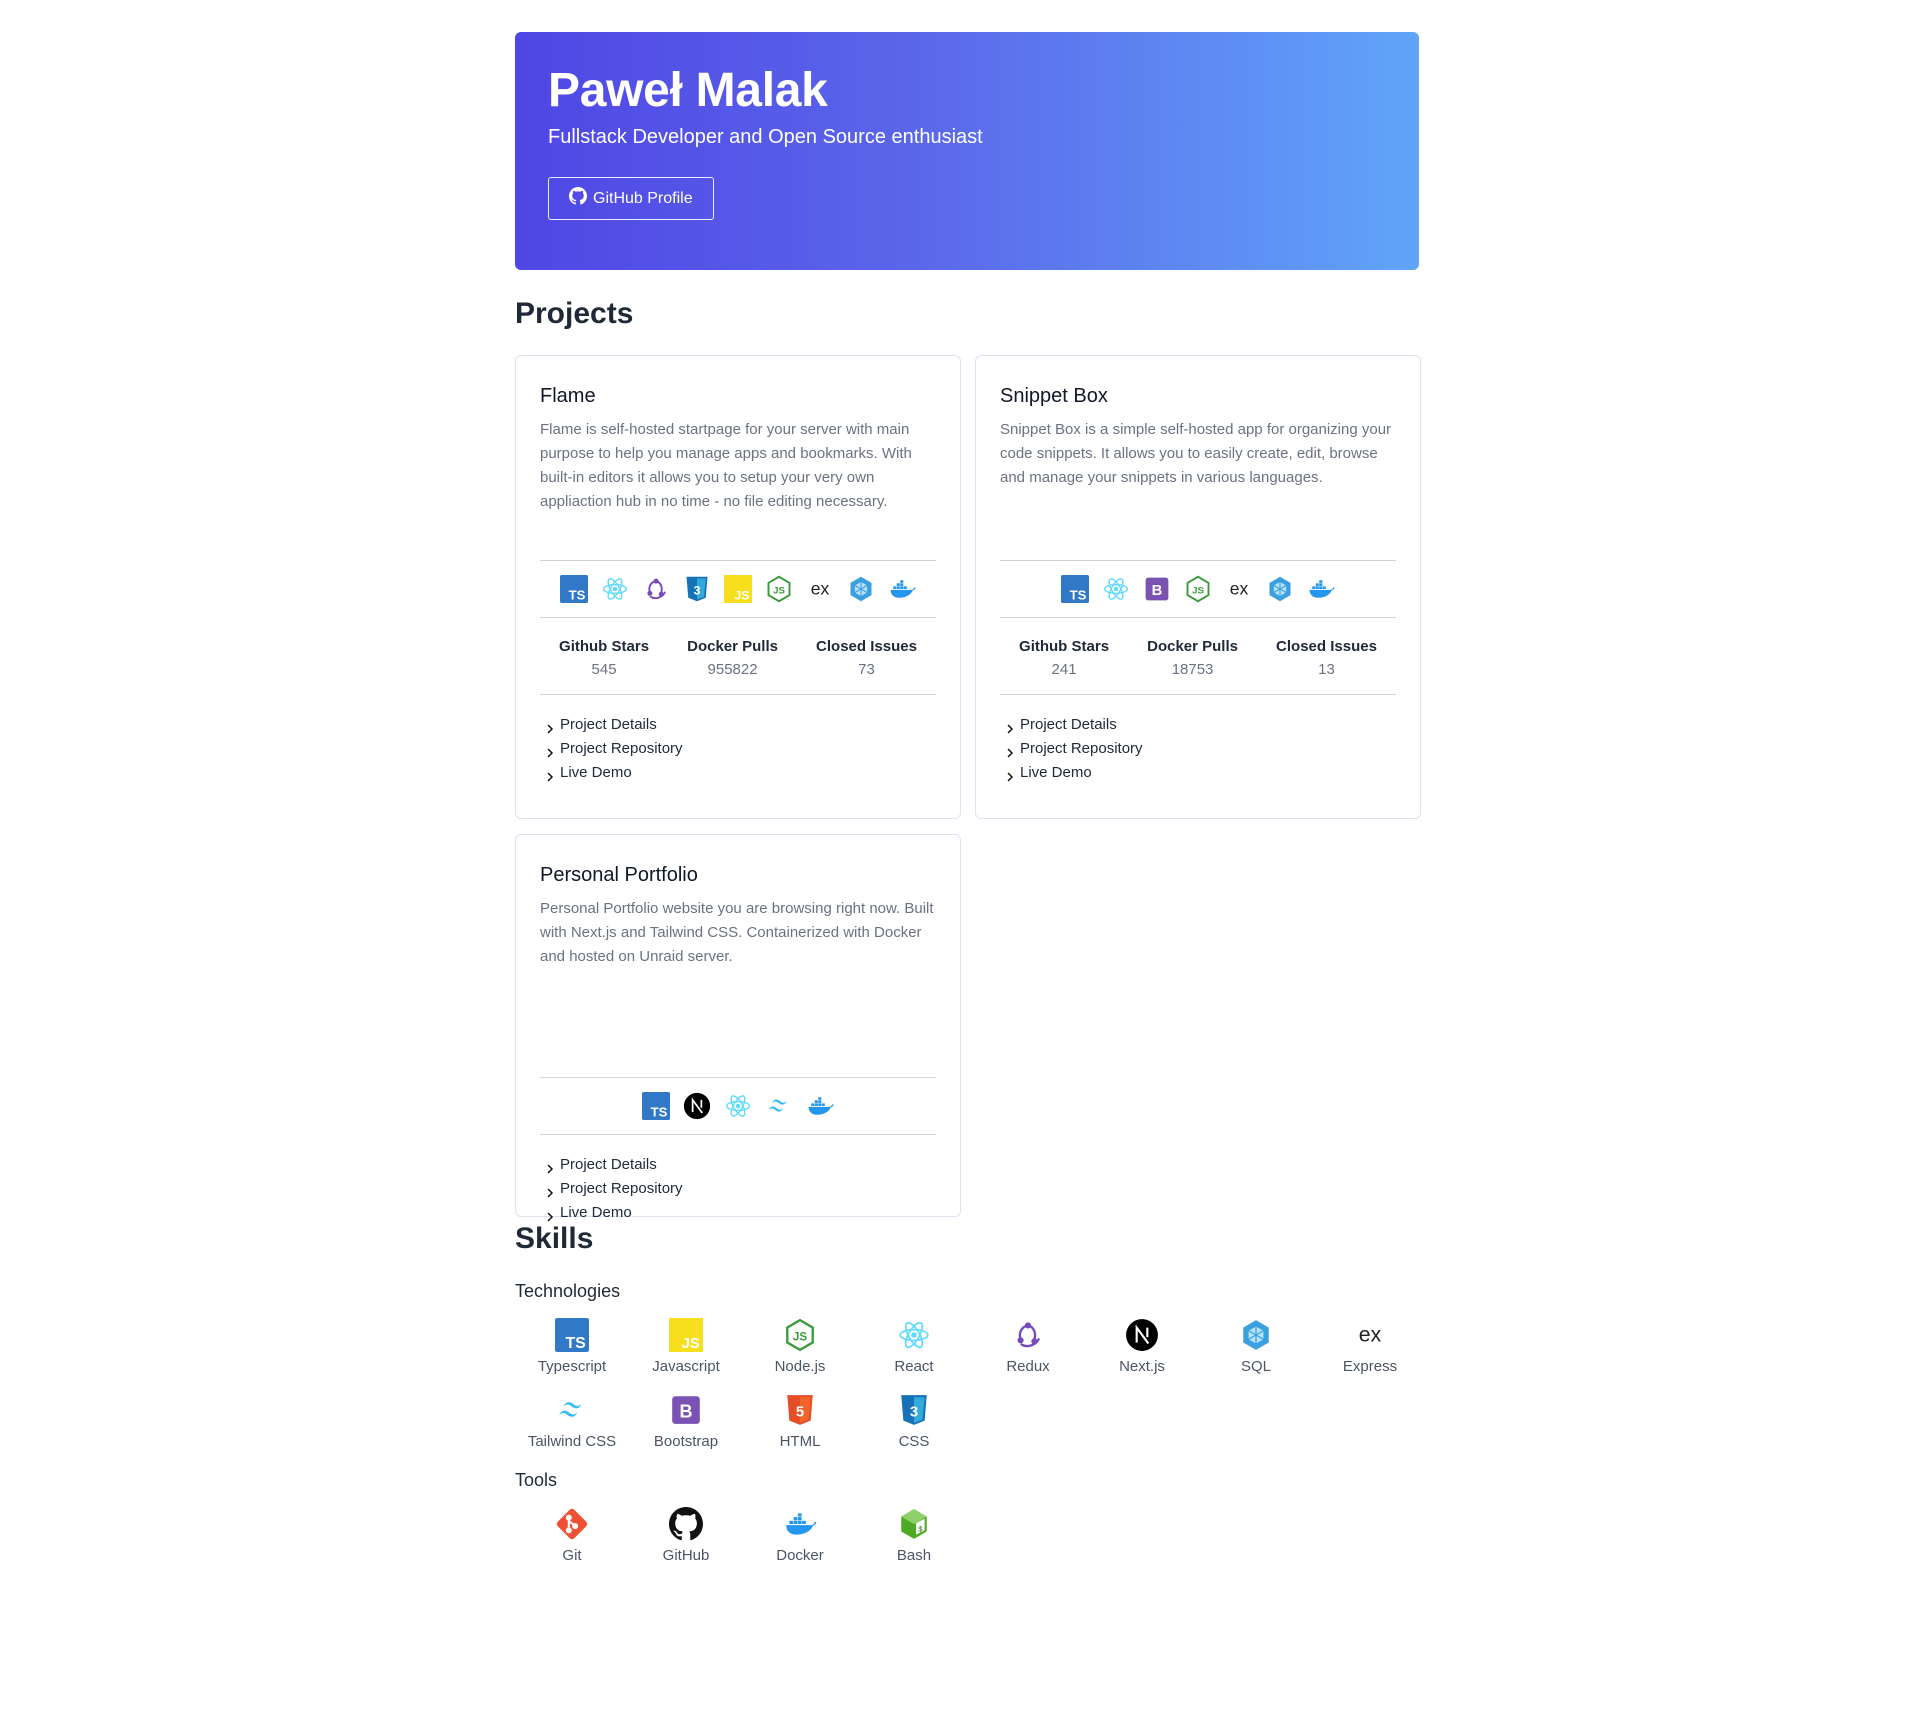 The image size is (1920, 1709). I want to click on skill-item: ex Express, so click(1370, 1346).